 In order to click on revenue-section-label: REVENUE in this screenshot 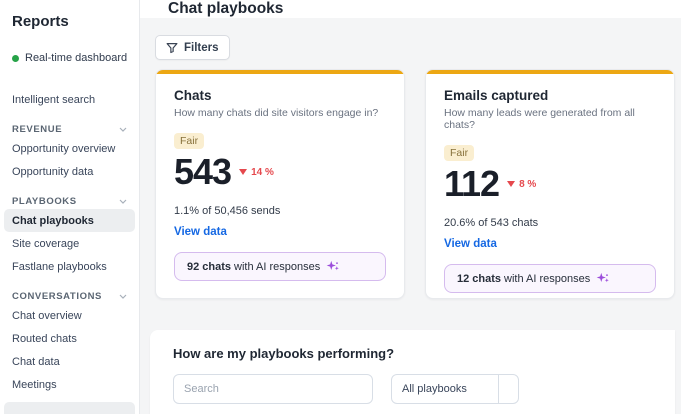, I will do `click(37, 129)`.